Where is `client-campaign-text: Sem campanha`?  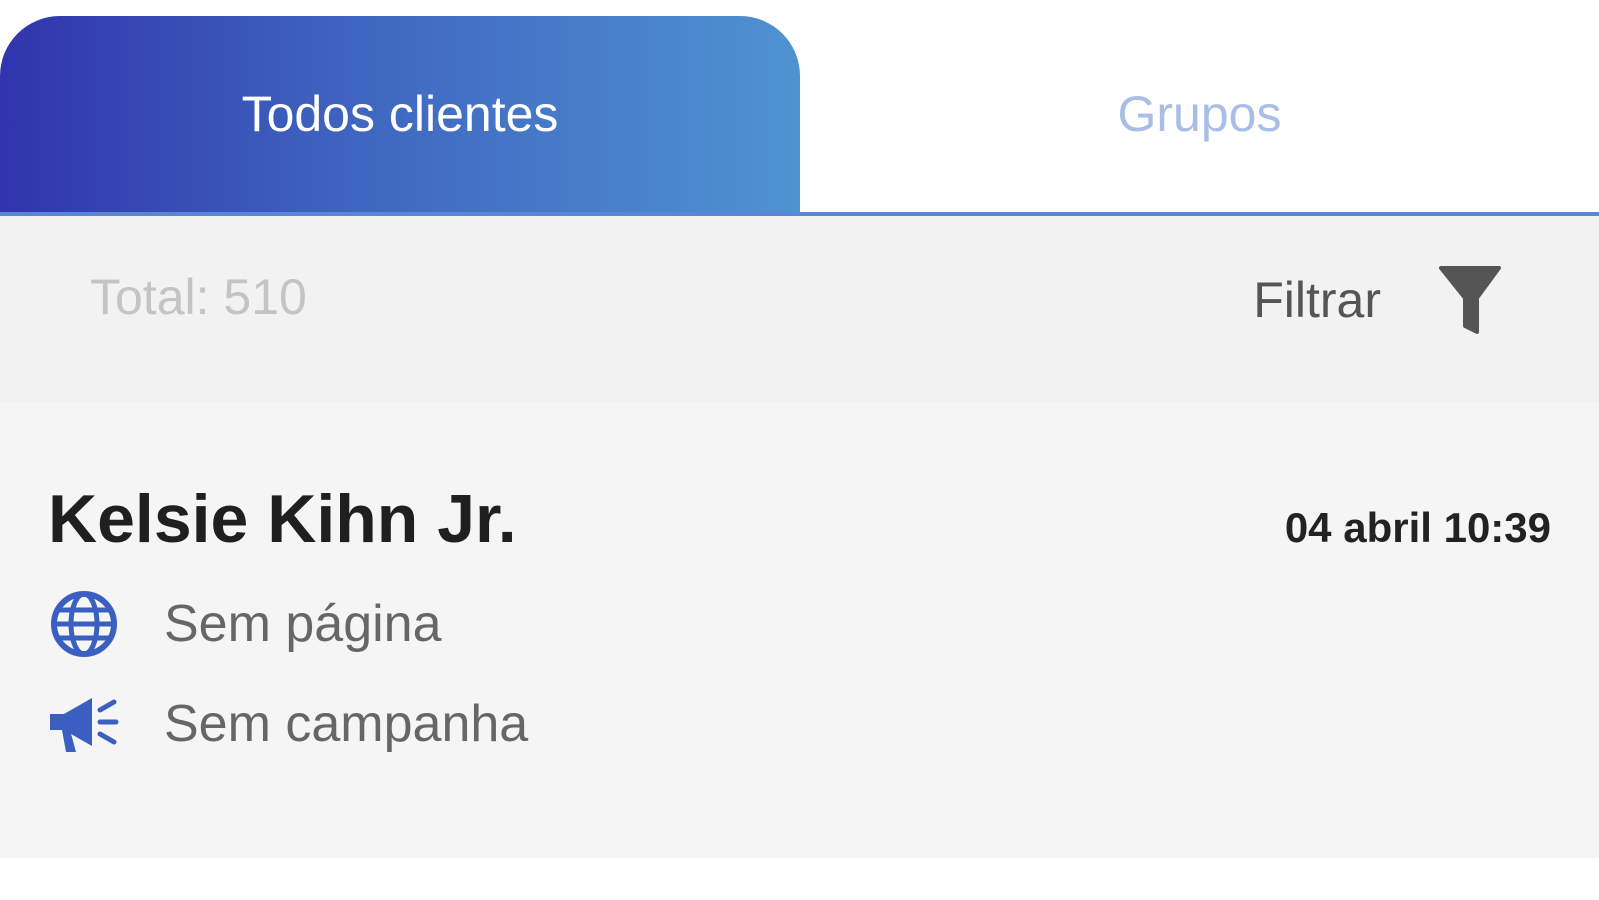
client-campaign-text: Sem campanha is located at coordinates (346, 724).